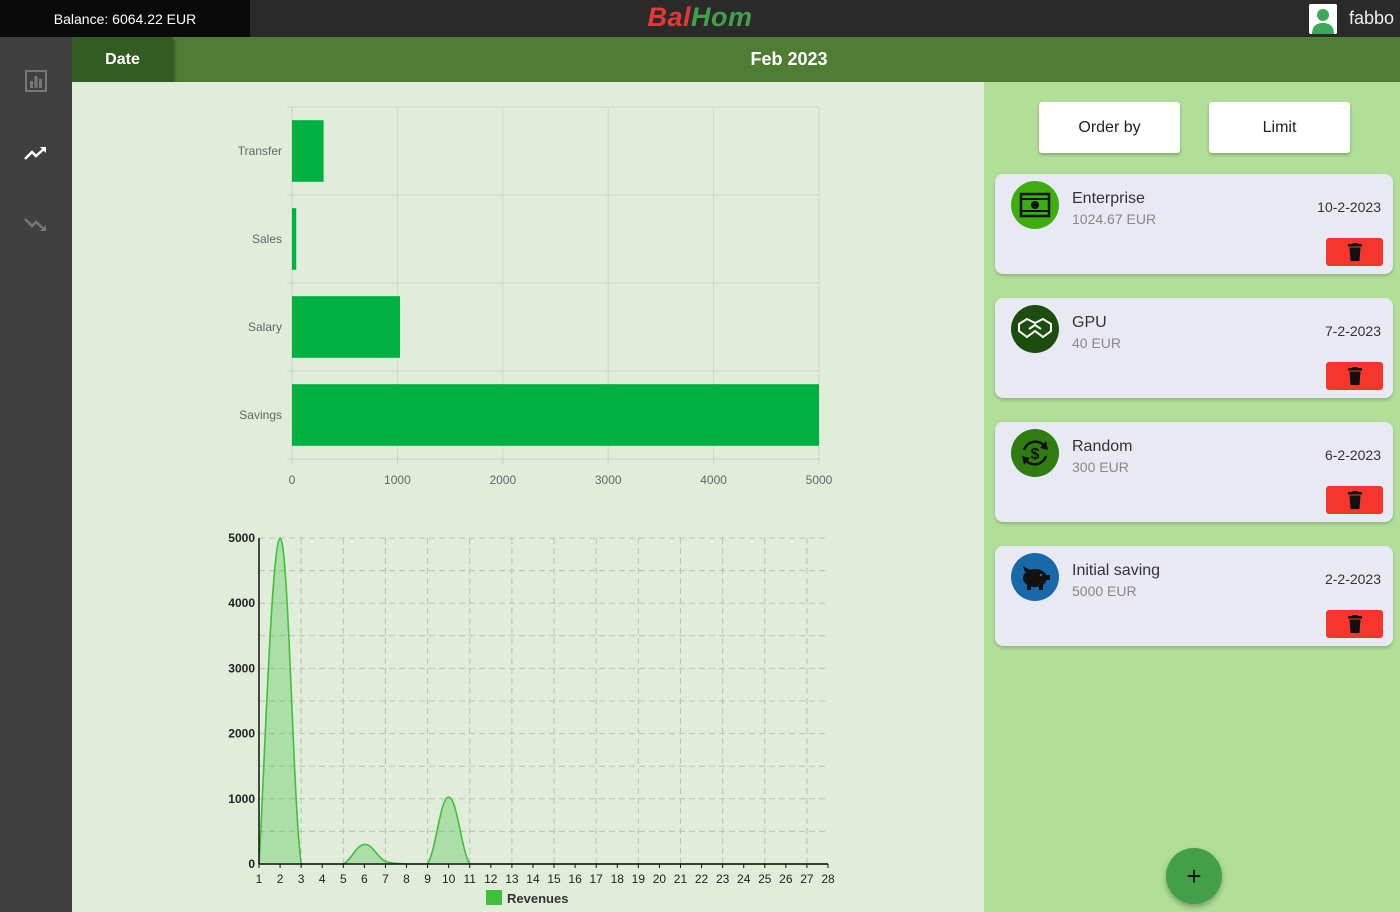 This screenshot has height=912, width=1400. I want to click on line-y-tick-label: 1000, so click(241, 799).